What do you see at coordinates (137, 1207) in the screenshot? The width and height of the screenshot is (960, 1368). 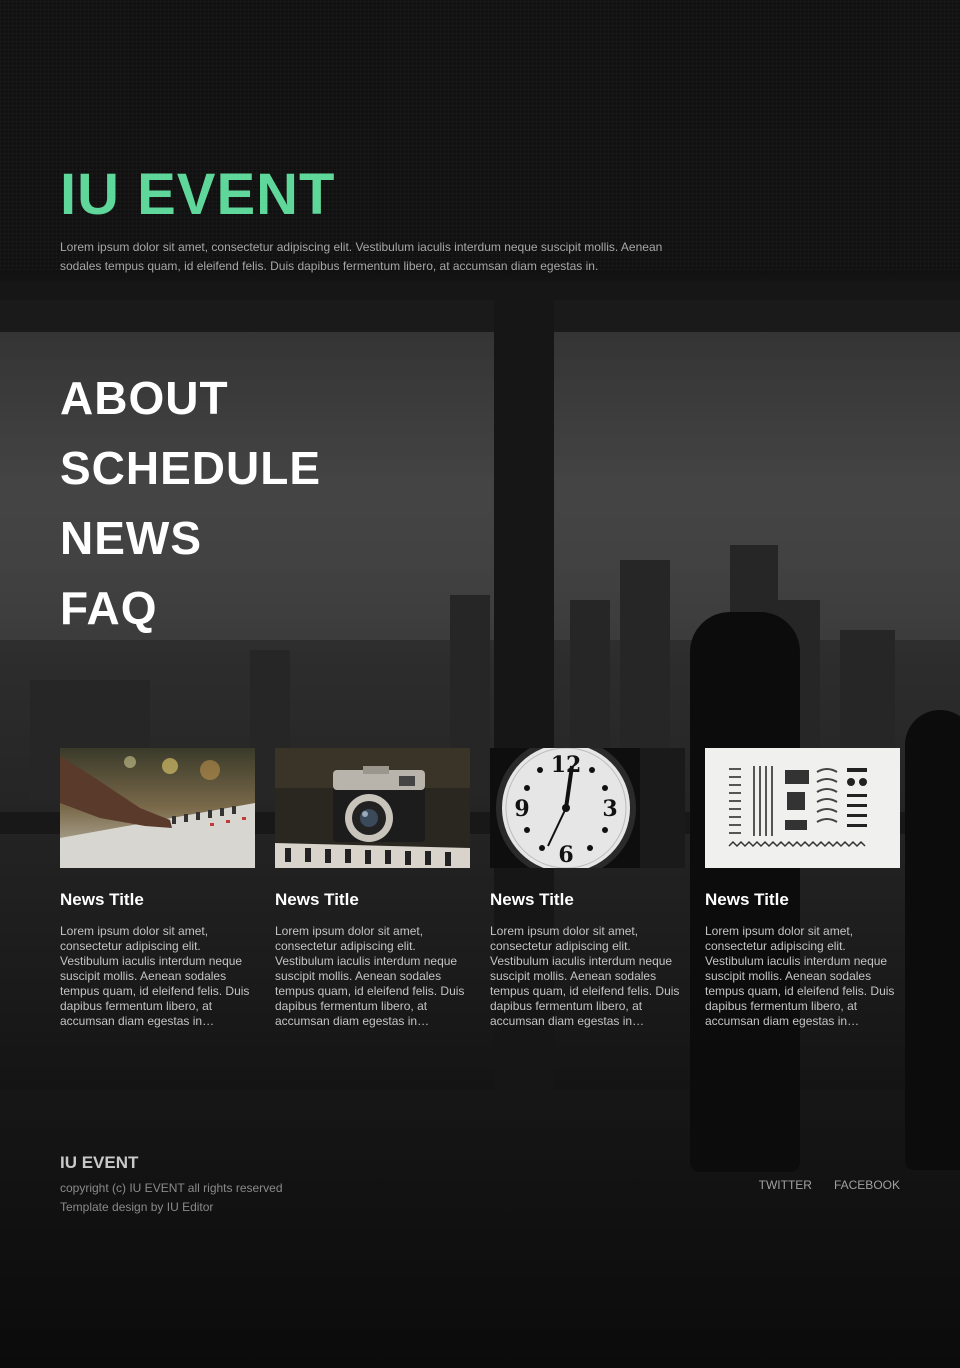 I see `template-credit: Template design by IU Editor` at bounding box center [137, 1207].